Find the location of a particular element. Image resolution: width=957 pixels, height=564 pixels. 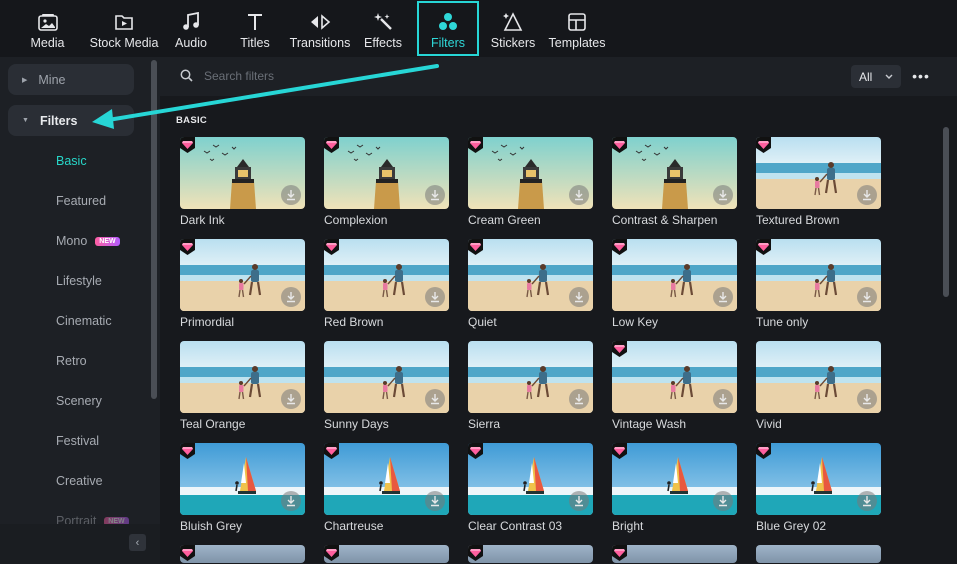

filter-card: Blue Grey 02 is located at coordinates (818, 488).